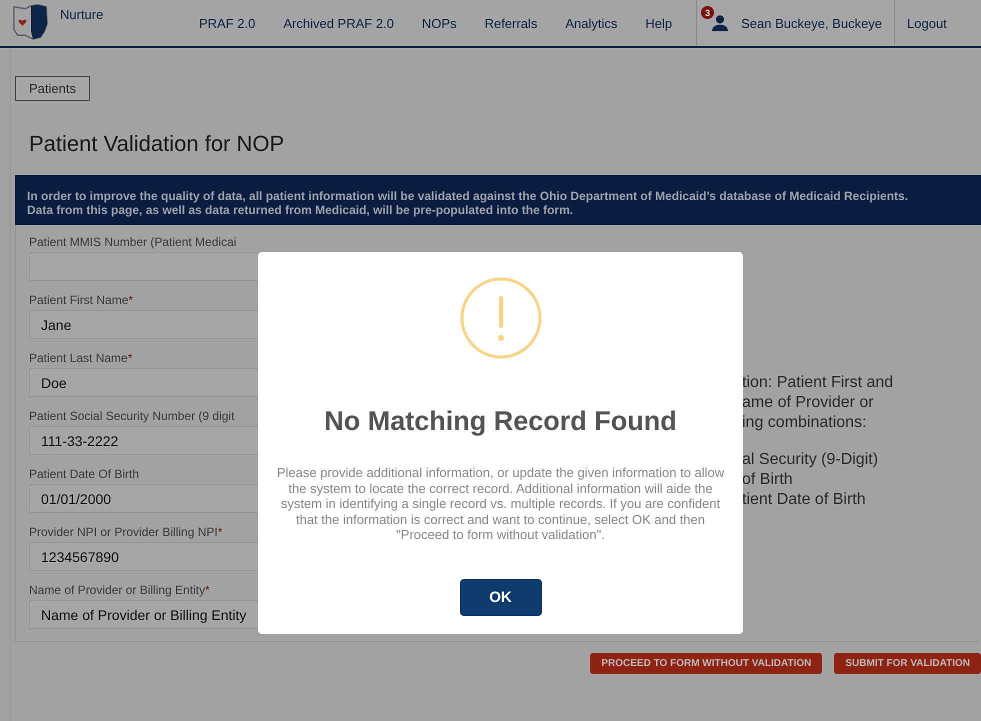 The width and height of the screenshot is (981, 721). What do you see at coordinates (707, 12) in the screenshot?
I see `notification-badge: 3` at bounding box center [707, 12].